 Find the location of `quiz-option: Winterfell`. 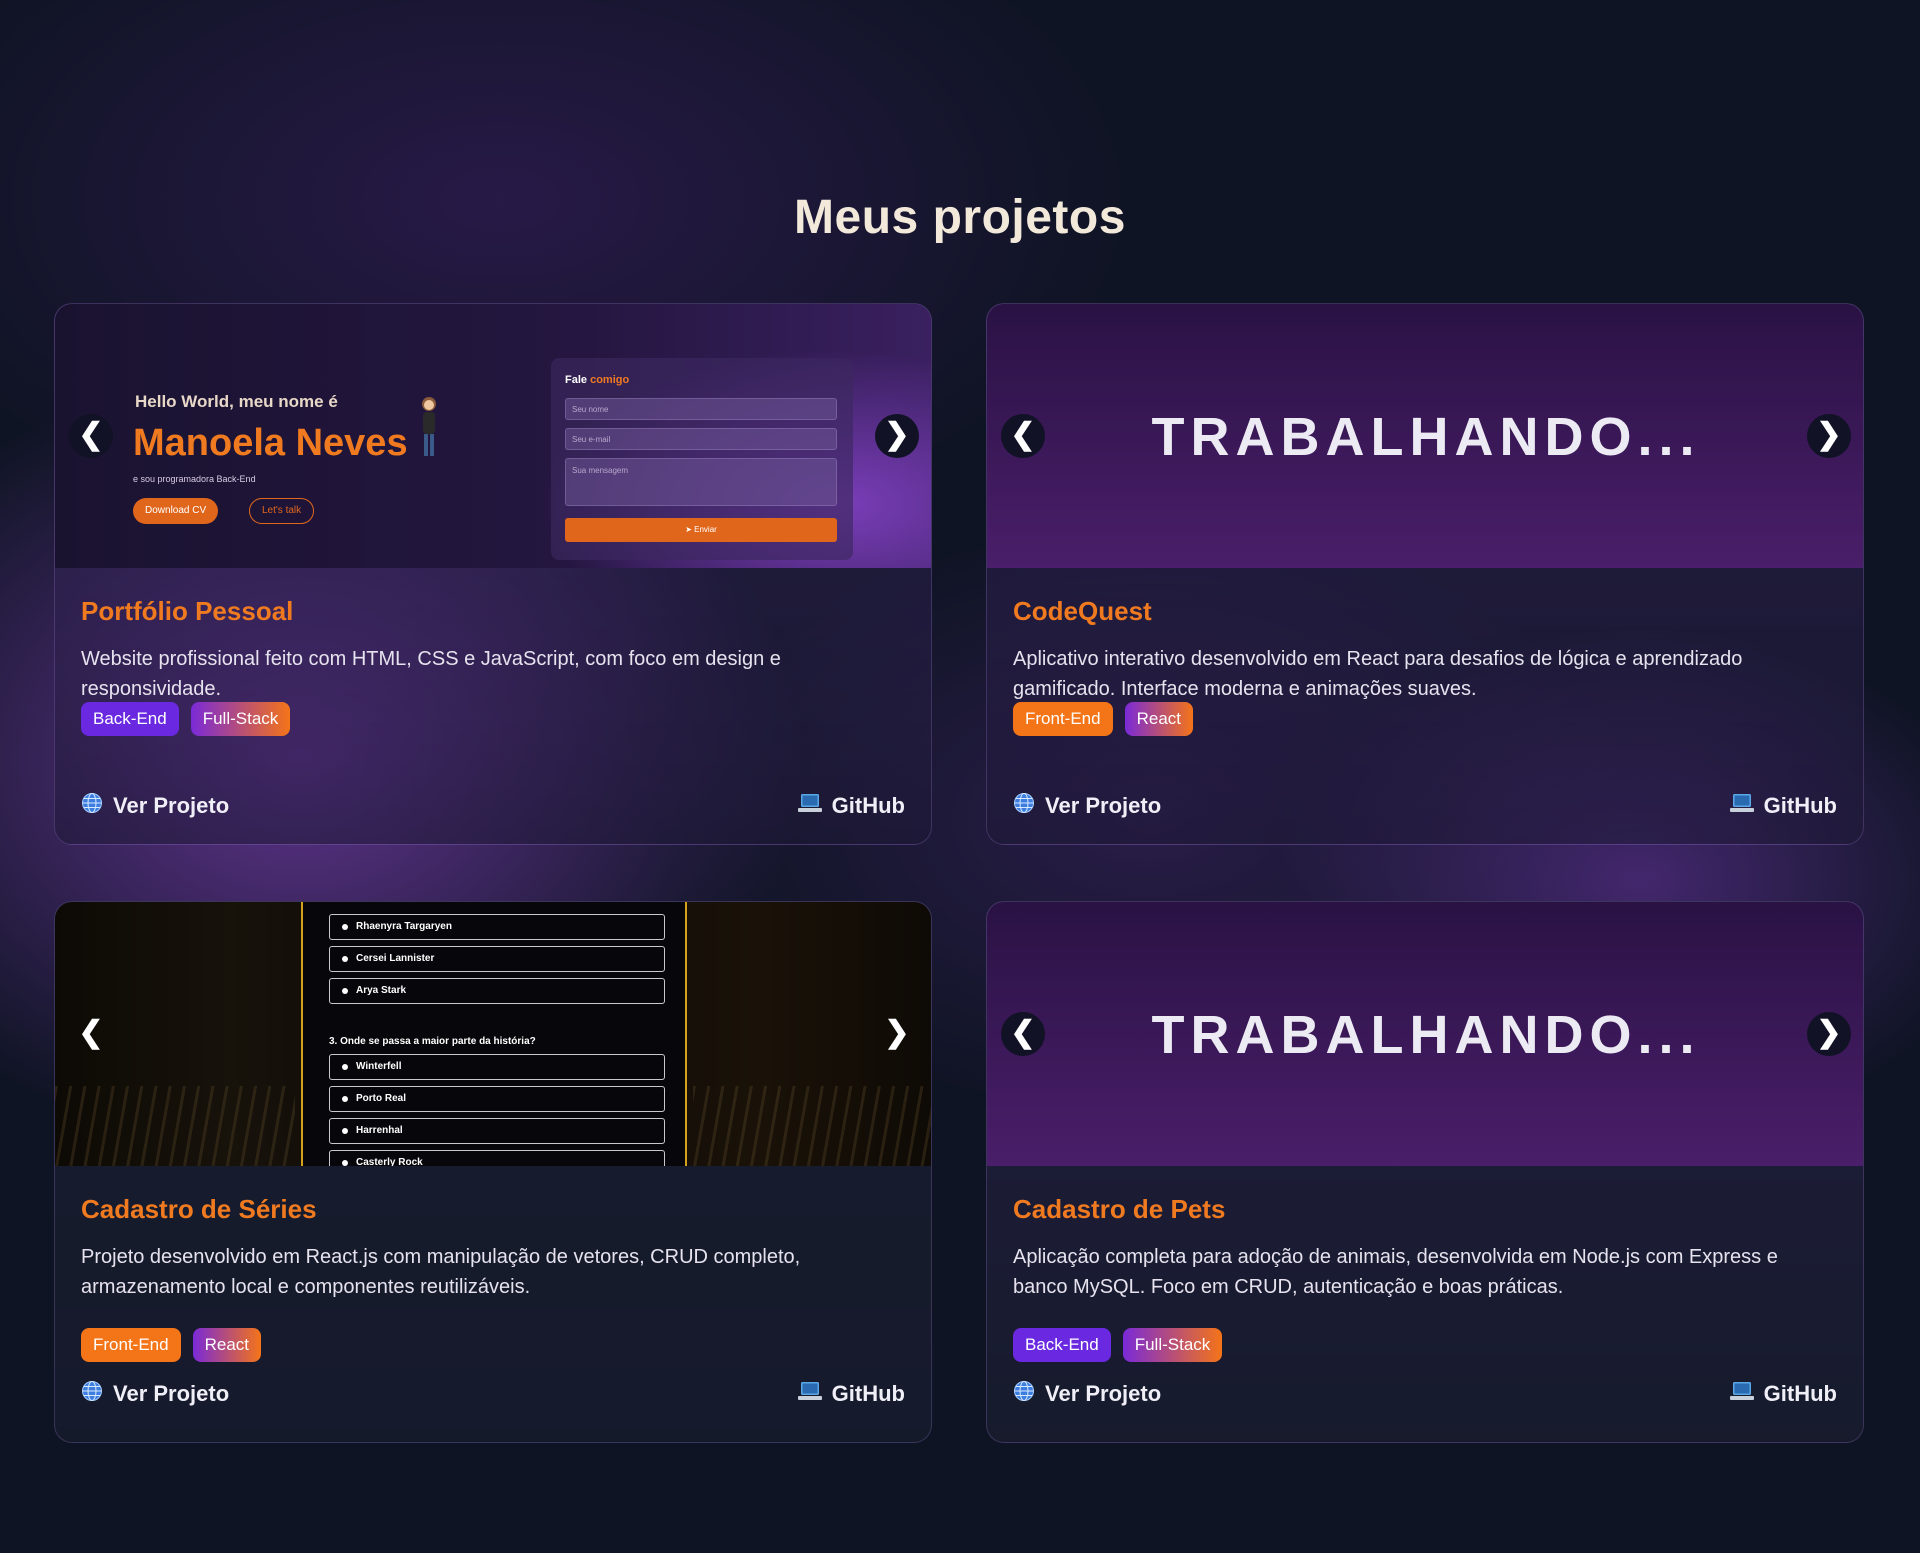

quiz-option: Winterfell is located at coordinates (497, 1067).